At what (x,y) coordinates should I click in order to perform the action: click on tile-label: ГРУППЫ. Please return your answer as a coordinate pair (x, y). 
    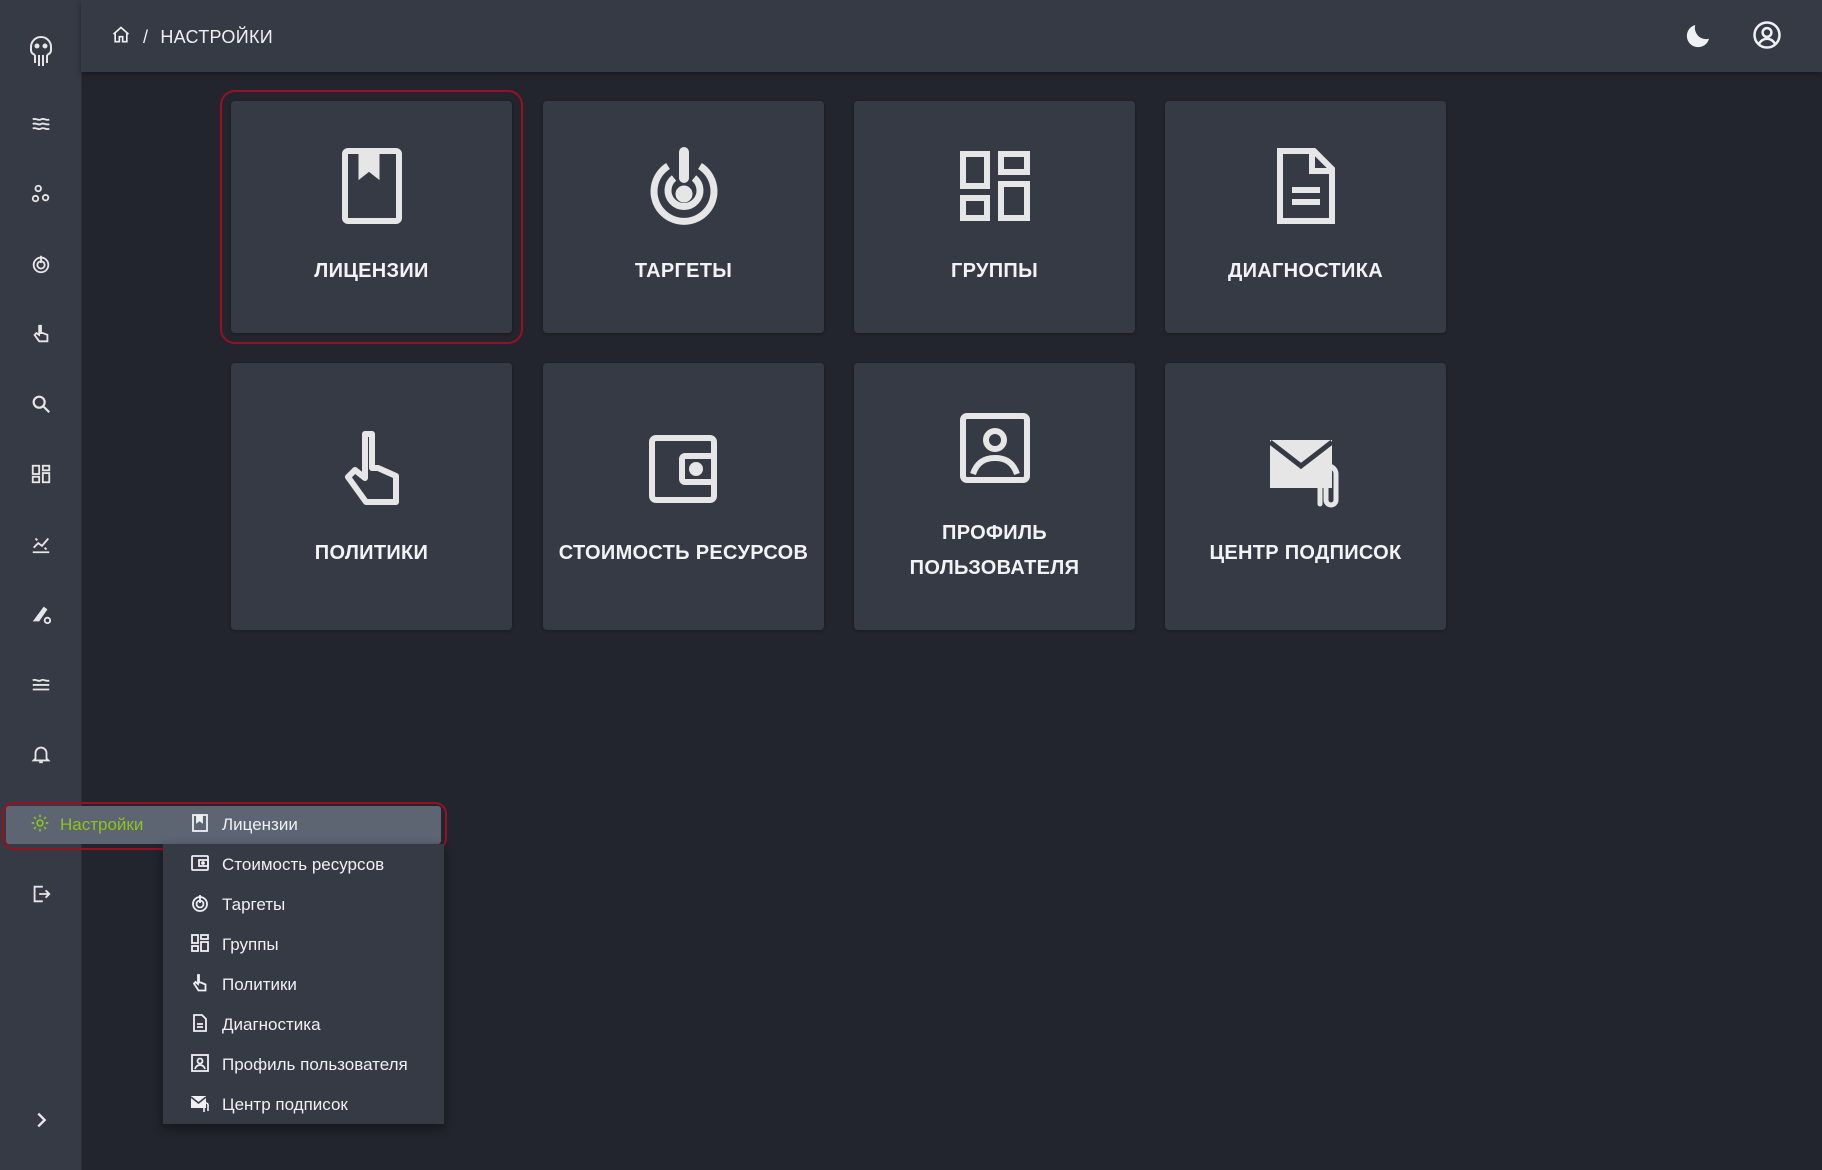
    Looking at the image, I should click on (994, 271).